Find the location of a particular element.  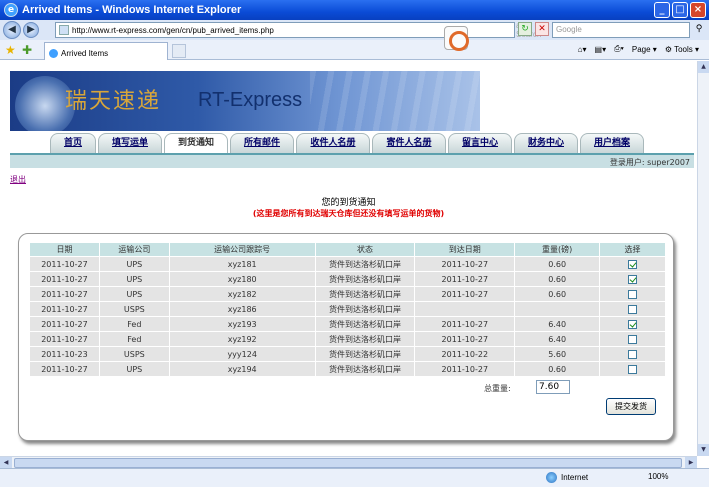

maximize-button: □ is located at coordinates (680, 10).